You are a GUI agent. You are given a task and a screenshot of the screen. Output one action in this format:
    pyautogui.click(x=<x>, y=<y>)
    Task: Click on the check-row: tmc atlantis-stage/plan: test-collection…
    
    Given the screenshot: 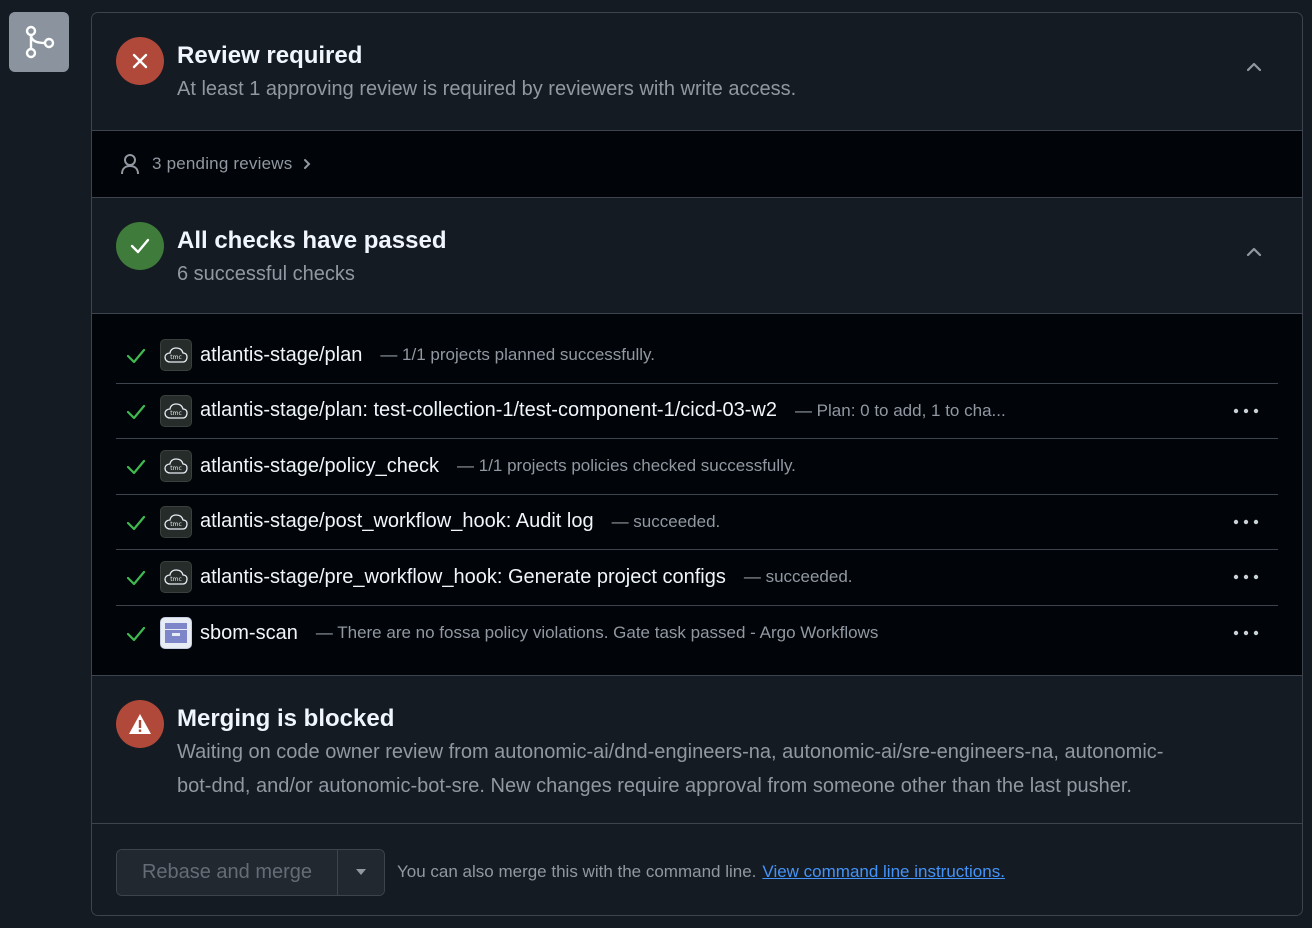 What is the action you would take?
    pyautogui.click(x=697, y=411)
    